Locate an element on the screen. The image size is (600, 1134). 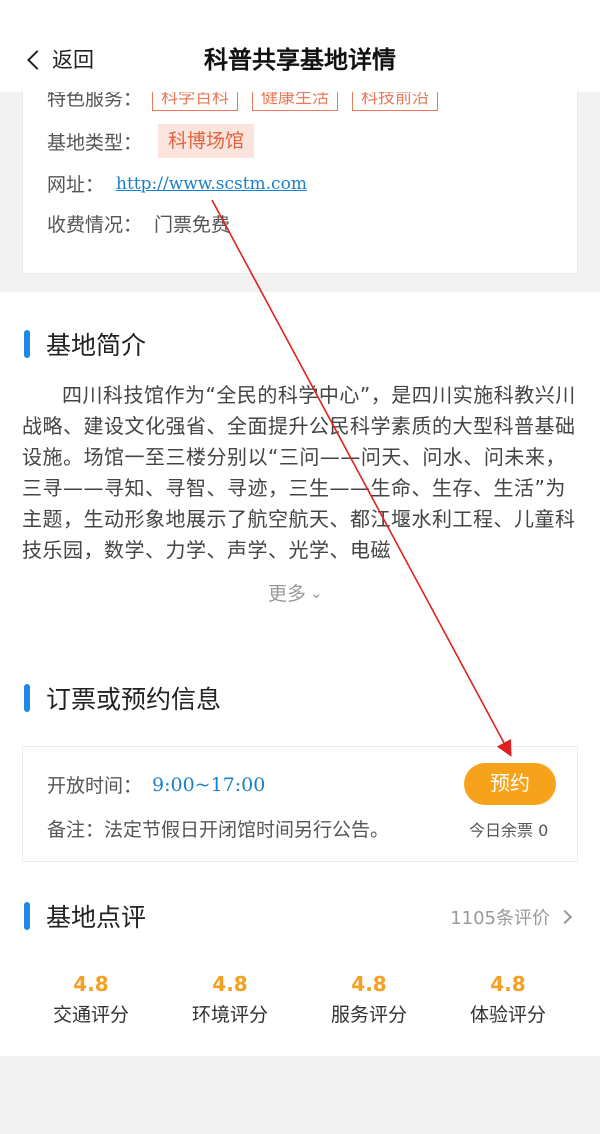
reserve-button: 预约 is located at coordinates (510, 784).